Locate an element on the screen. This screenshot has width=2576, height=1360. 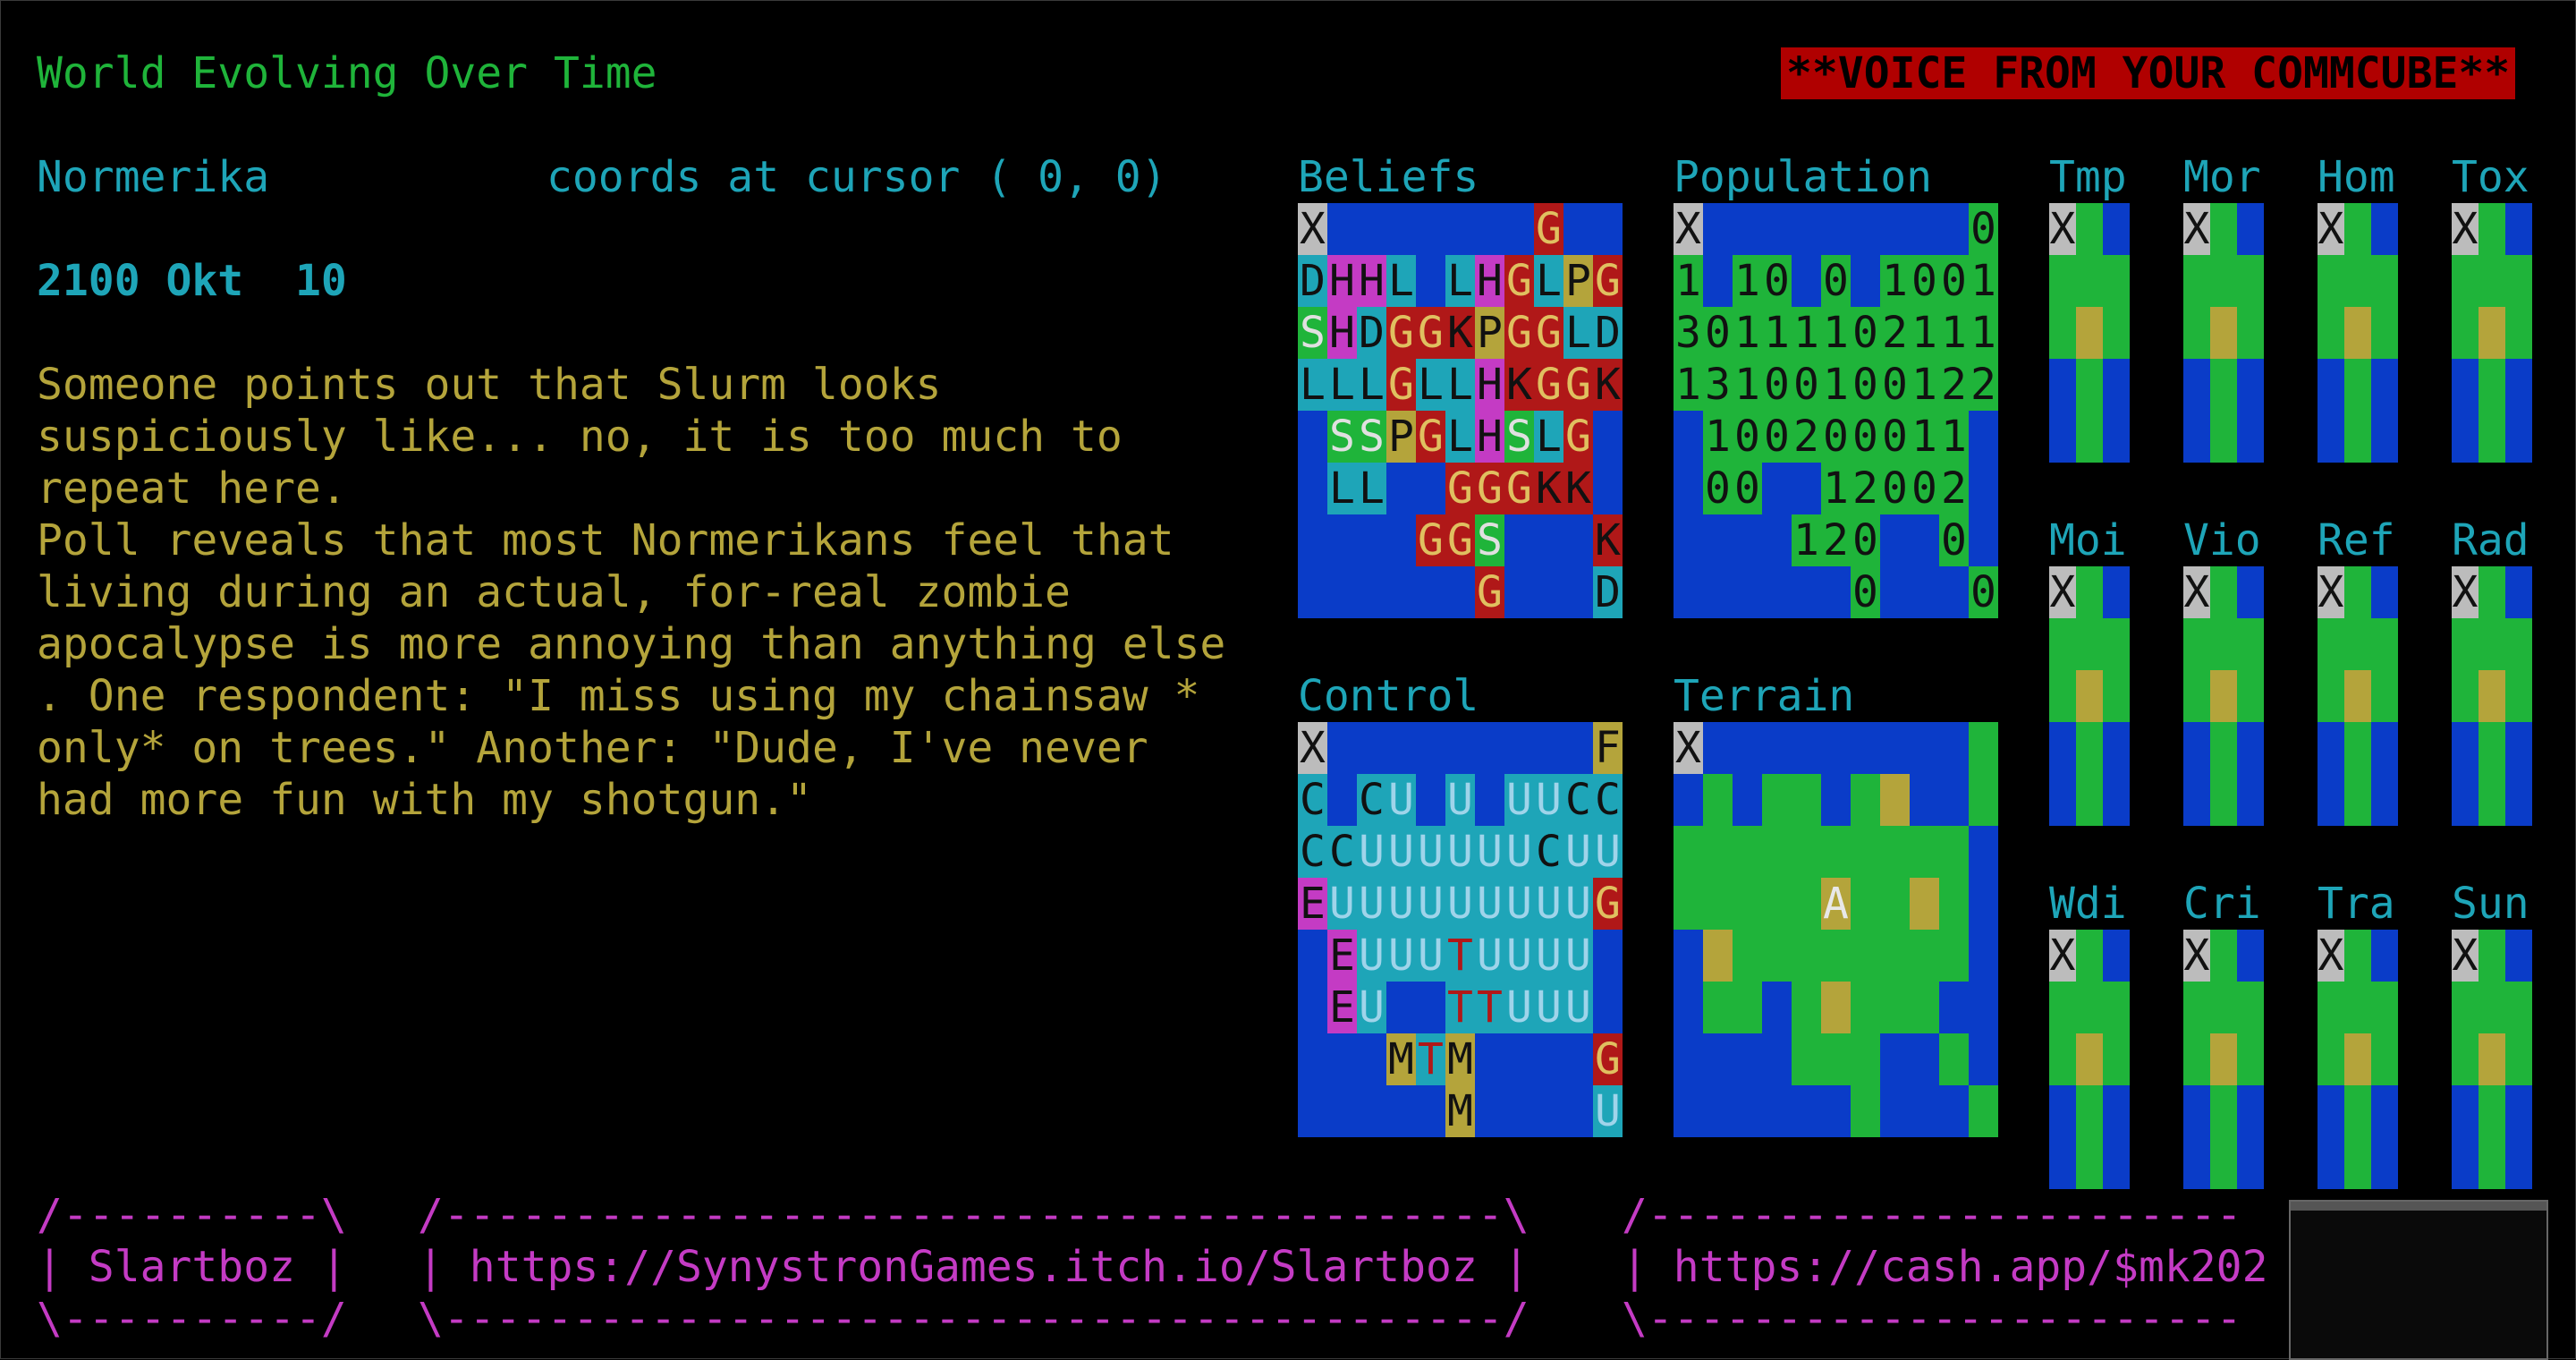
stat-label-rad: Rad is located at coordinates (2490, 540).